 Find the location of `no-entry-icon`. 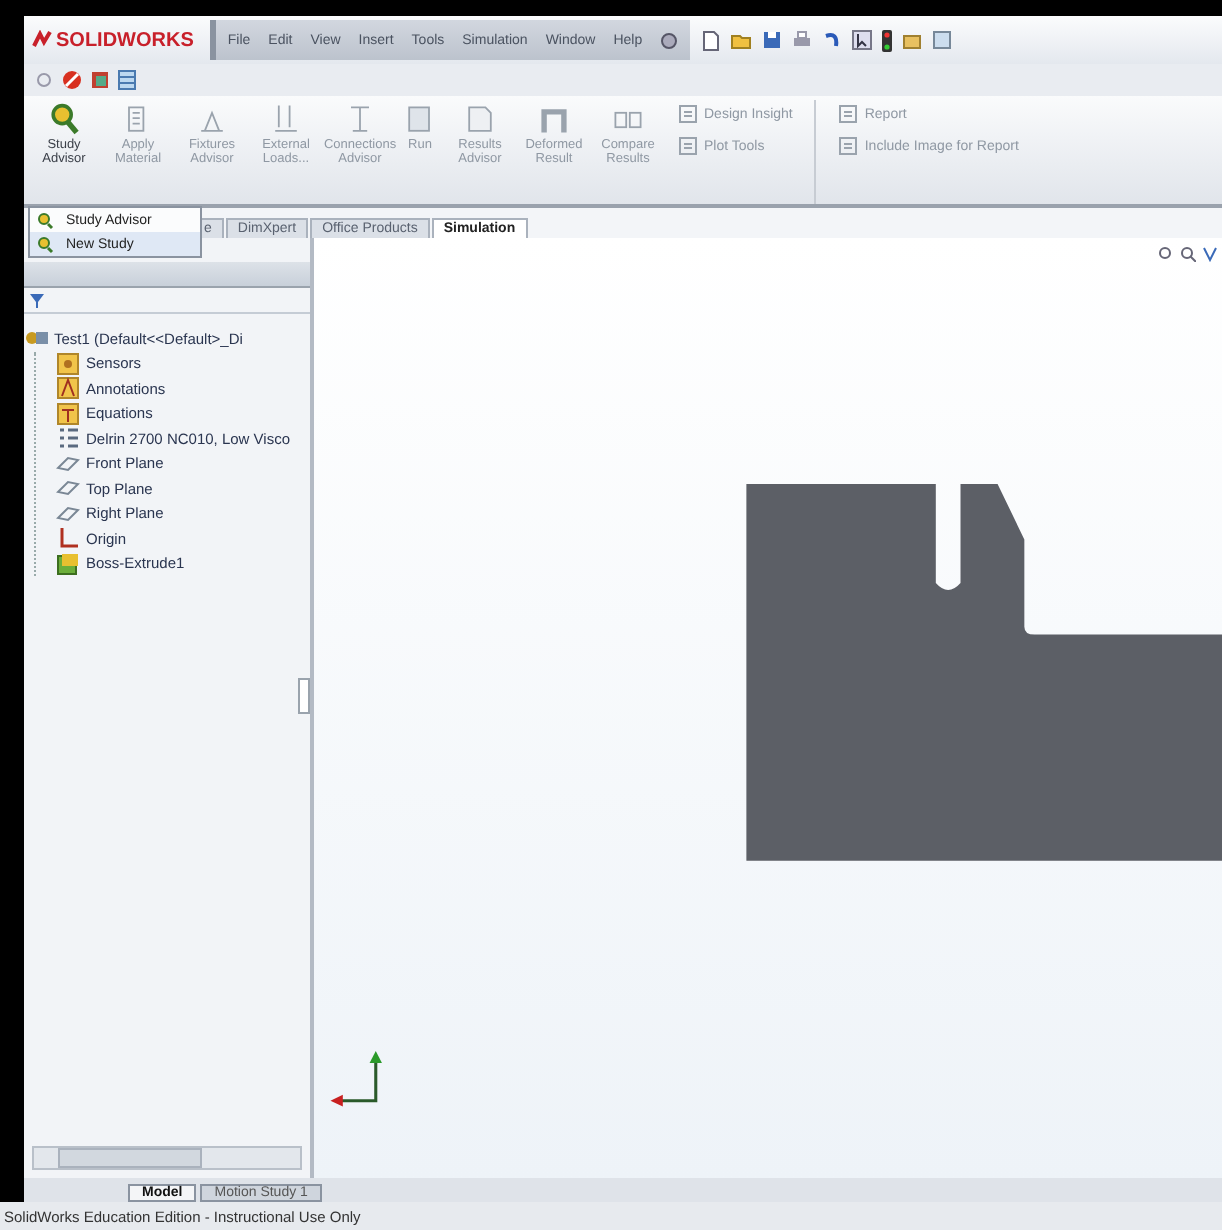

no-entry-icon is located at coordinates (72, 80).